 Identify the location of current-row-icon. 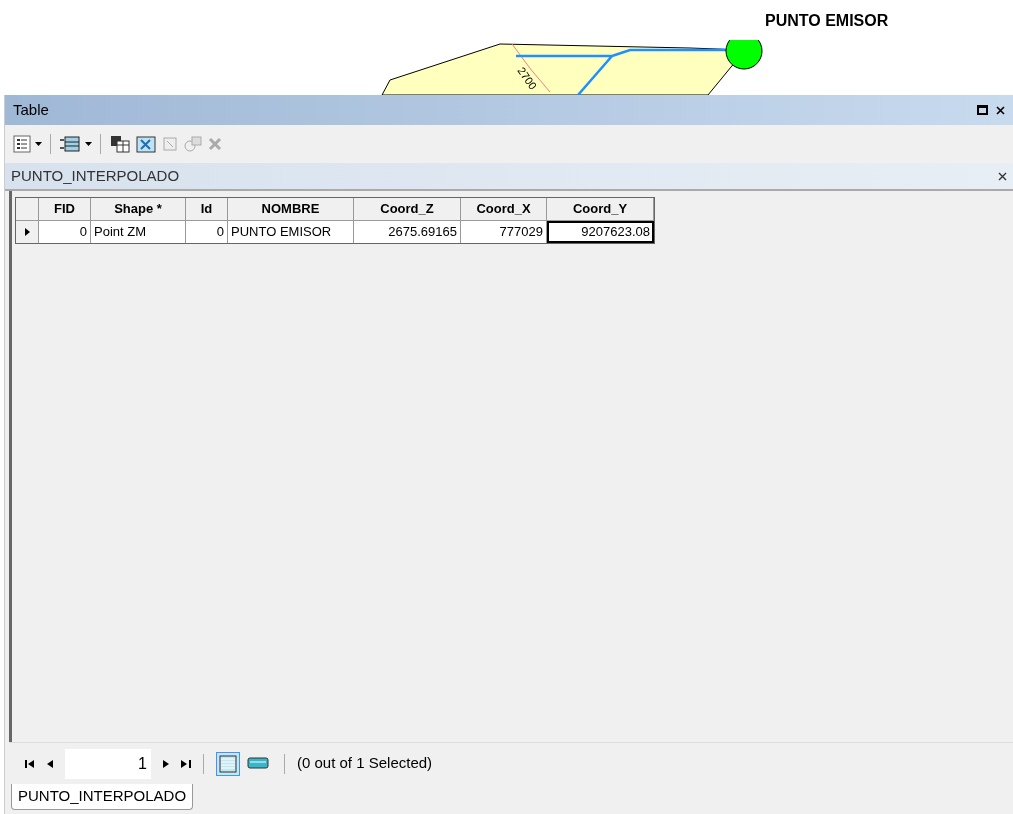
(27, 232).